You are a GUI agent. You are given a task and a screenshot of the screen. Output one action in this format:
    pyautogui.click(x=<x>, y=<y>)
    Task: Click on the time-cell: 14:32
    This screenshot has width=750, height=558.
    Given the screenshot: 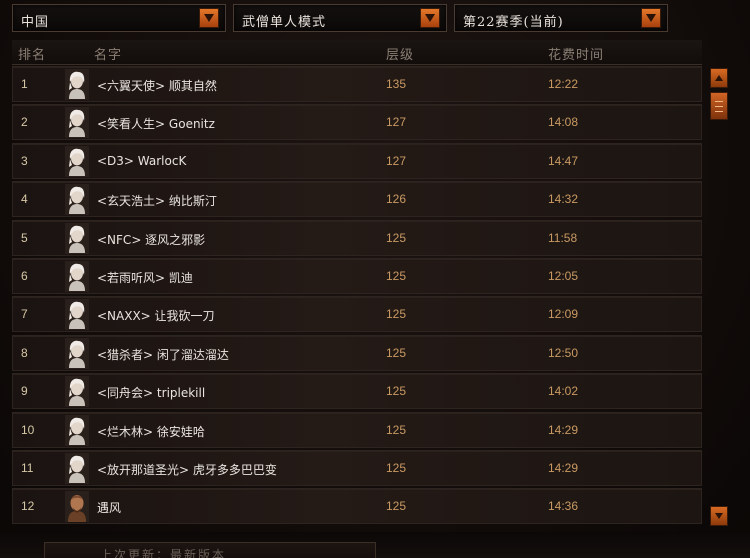 What is the action you would take?
    pyautogui.click(x=563, y=199)
    